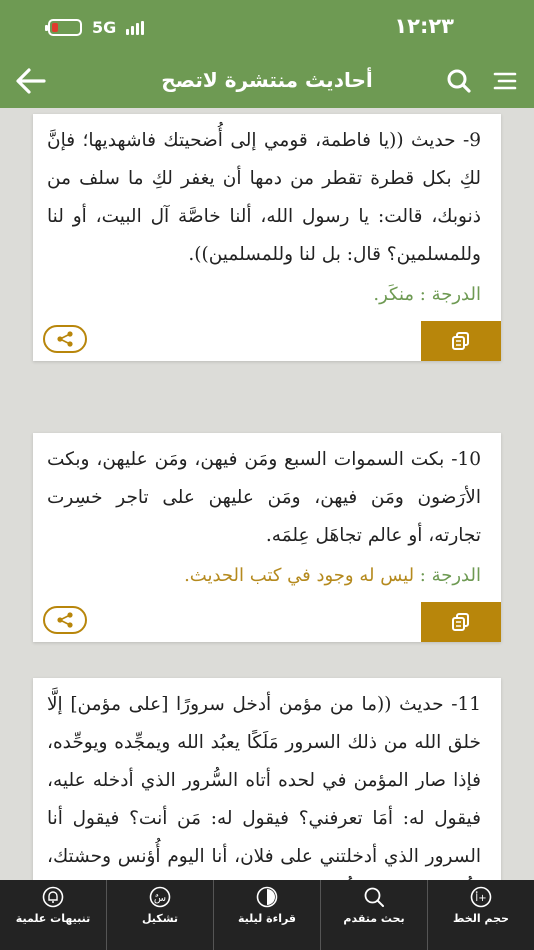 The height and width of the screenshot is (950, 534). Describe the element at coordinates (267, 918) in the screenshot. I see `tab-label: قراءة ليلية` at that location.